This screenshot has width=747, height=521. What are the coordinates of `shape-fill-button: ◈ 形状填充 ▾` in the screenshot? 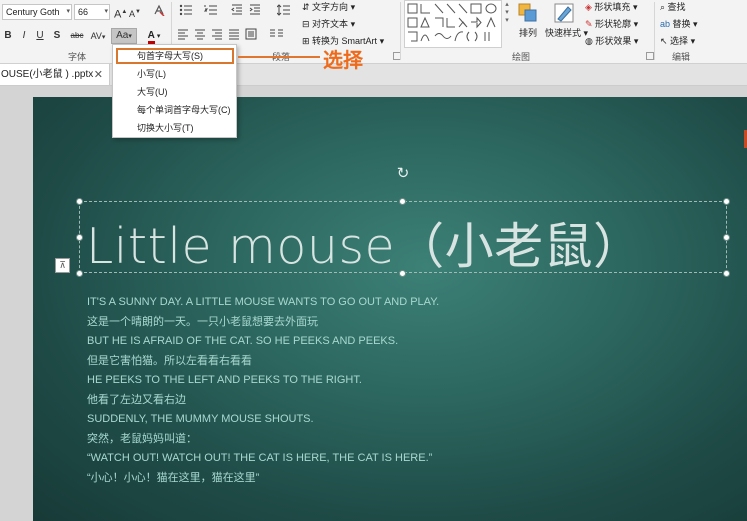 It's located at (611, 7).